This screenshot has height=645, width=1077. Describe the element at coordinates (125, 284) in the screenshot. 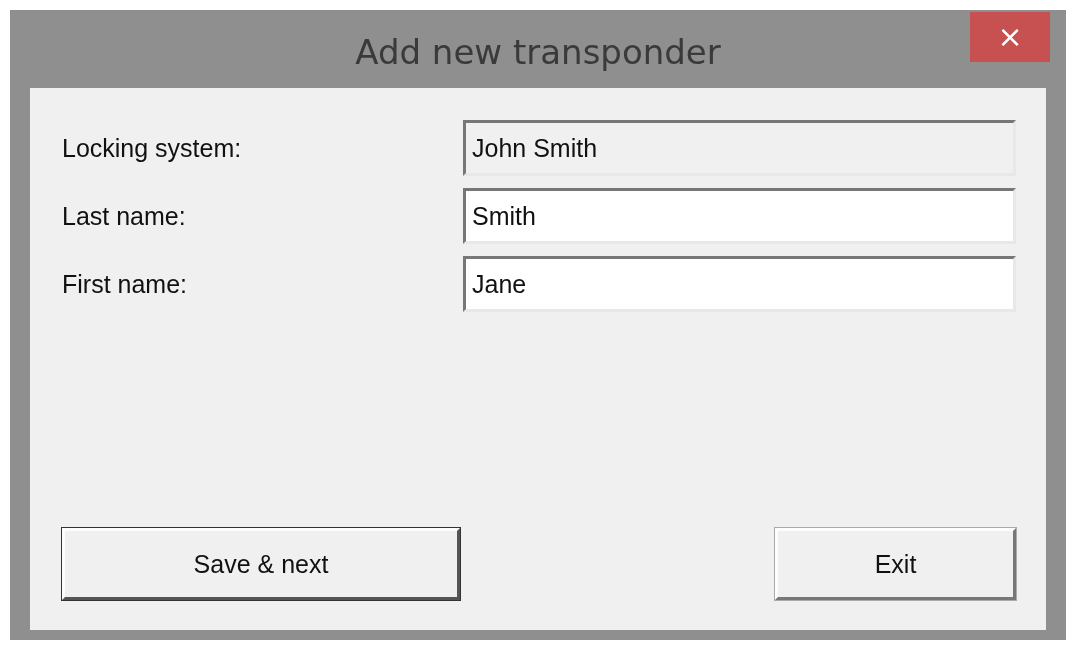

I see `field-label: First name:` at that location.